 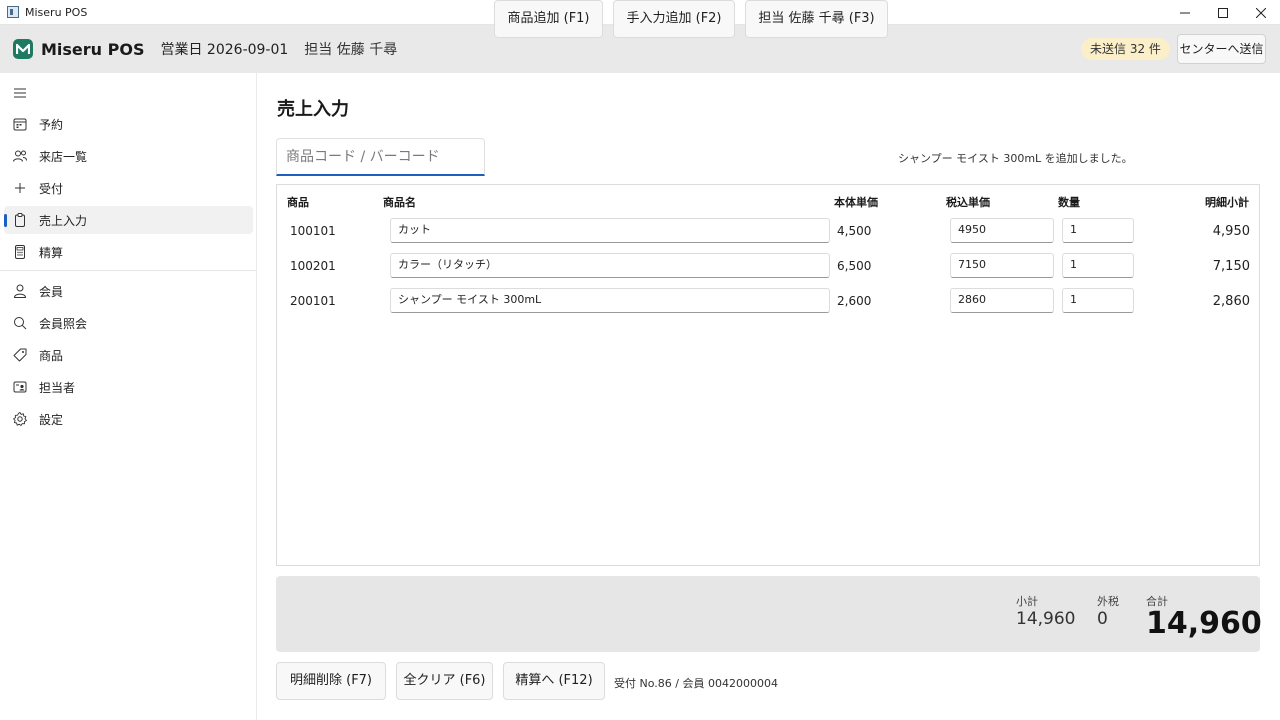 I want to click on clipboard-icon, so click(x=20, y=220).